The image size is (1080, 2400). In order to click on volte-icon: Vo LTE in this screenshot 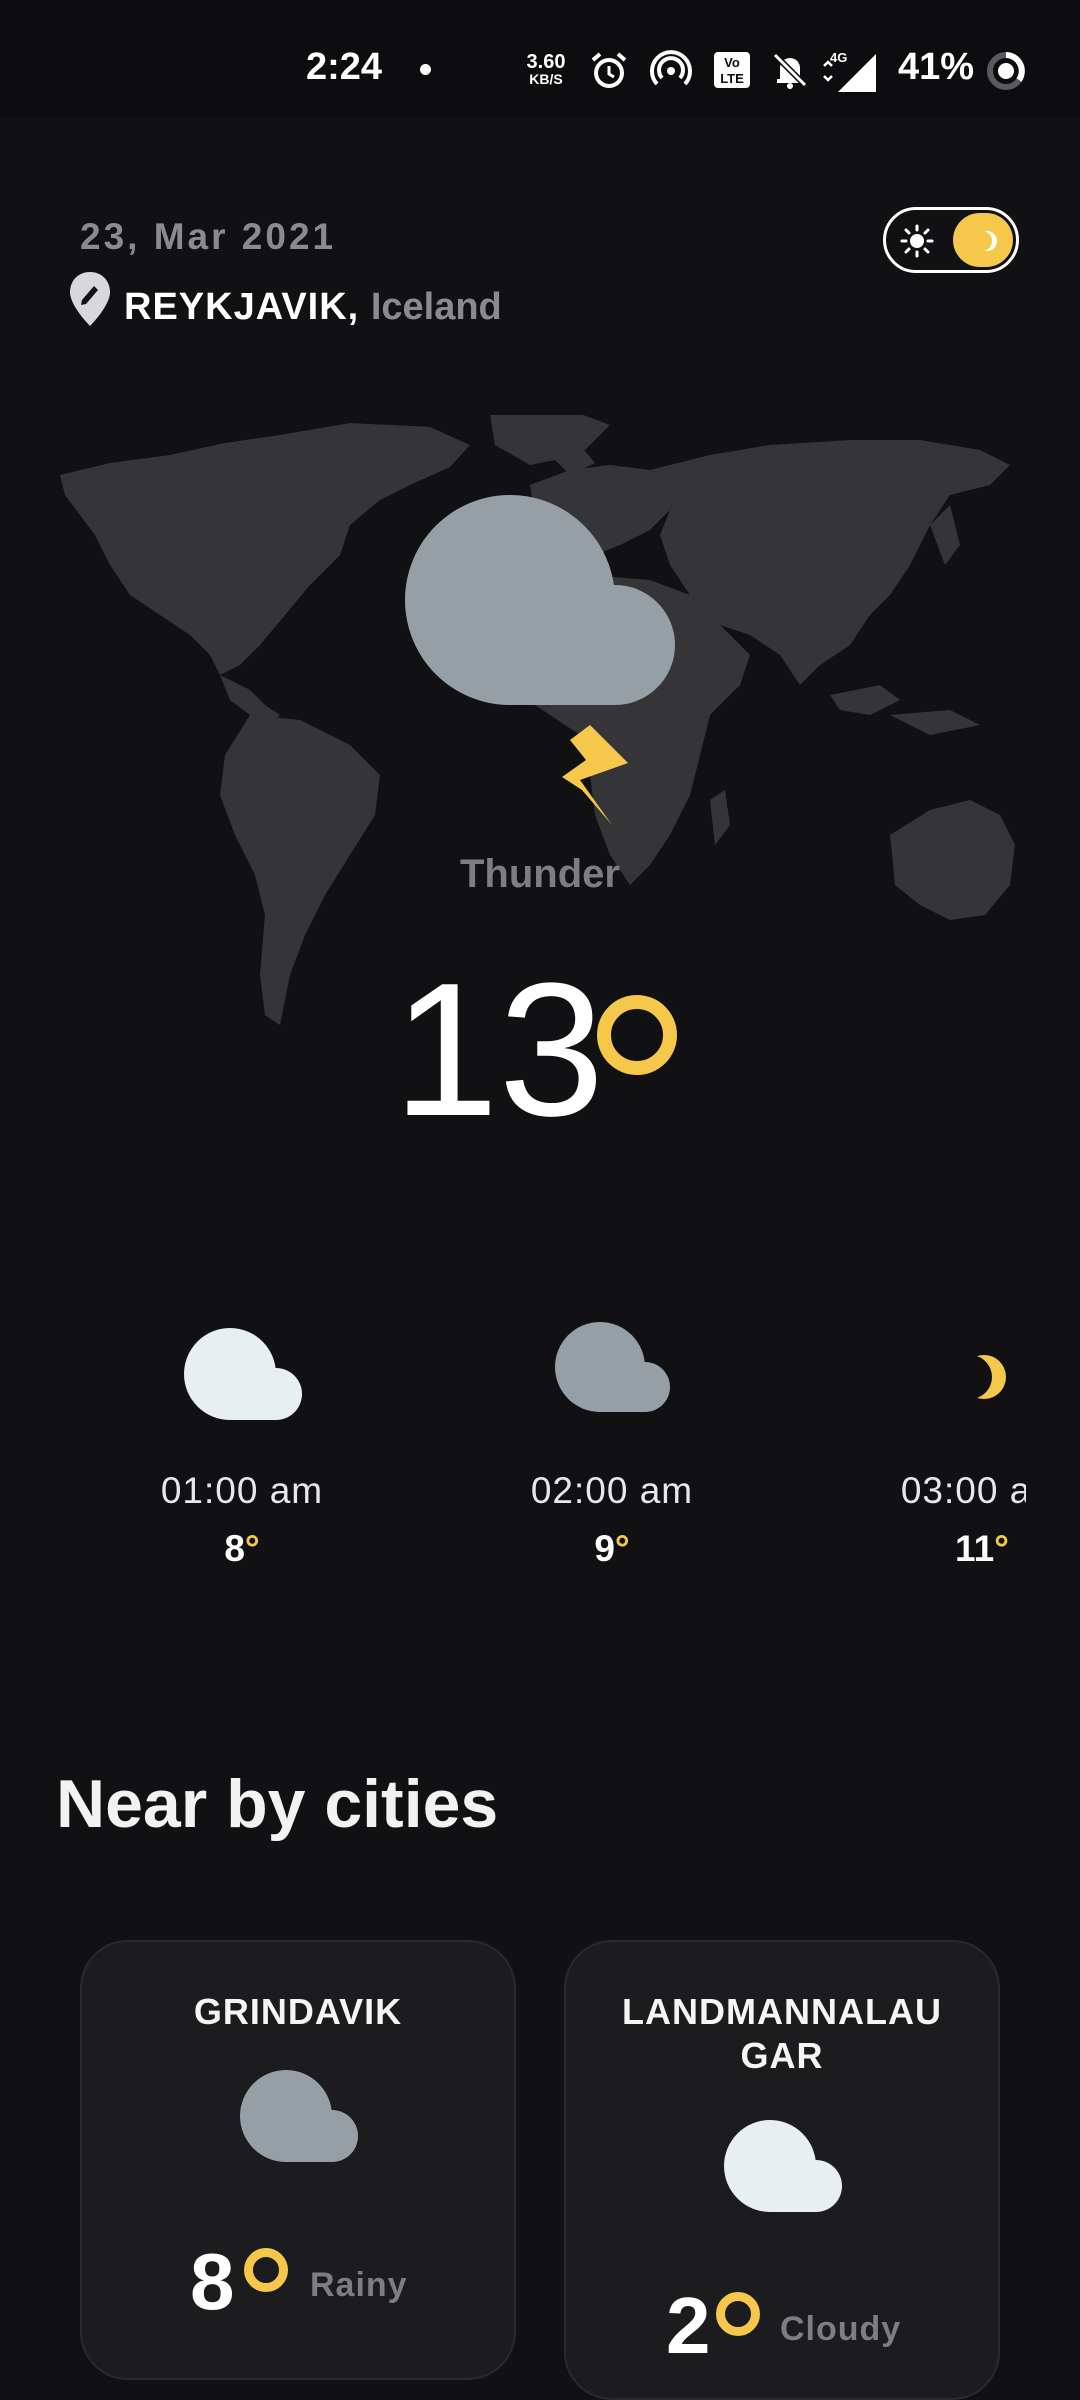, I will do `click(732, 70)`.